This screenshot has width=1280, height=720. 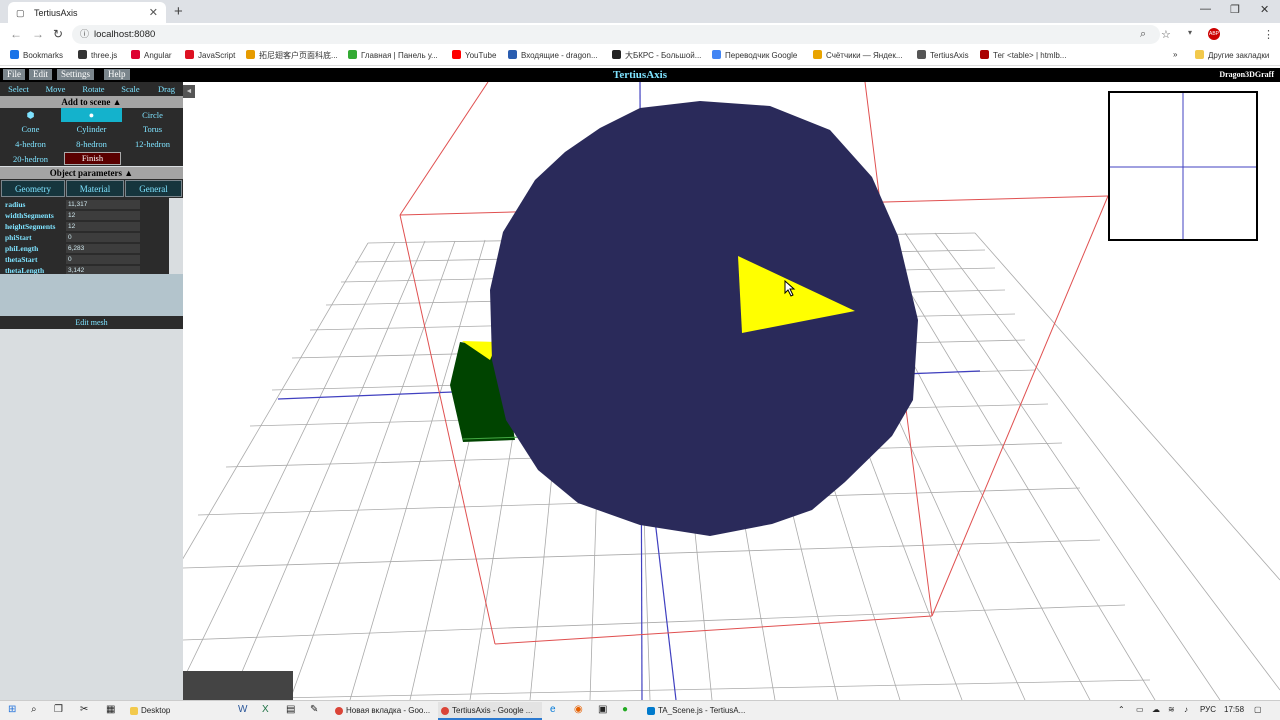 What do you see at coordinates (84, 34) in the screenshot?
I see `info-icon: ⓘ` at bounding box center [84, 34].